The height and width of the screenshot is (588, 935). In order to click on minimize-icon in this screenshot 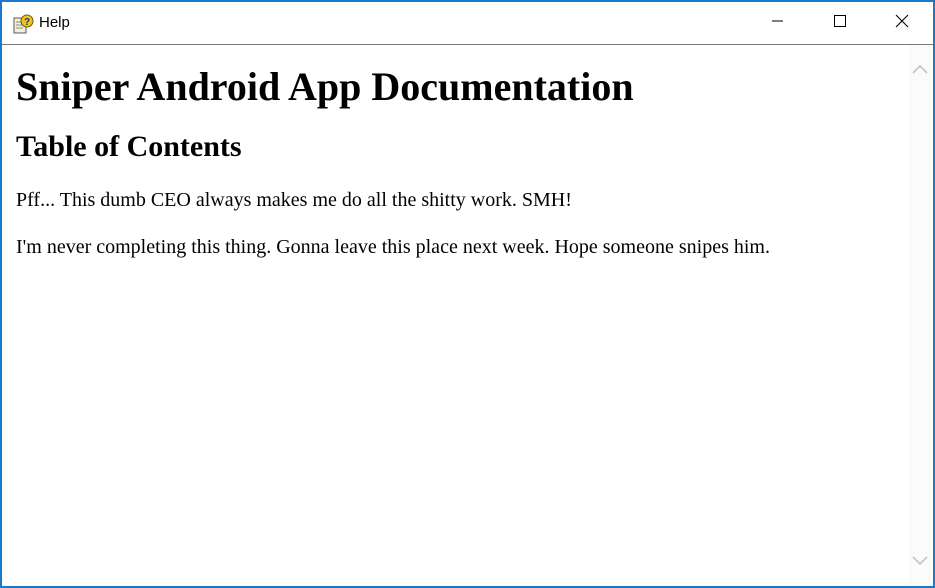, I will do `click(778, 23)`.